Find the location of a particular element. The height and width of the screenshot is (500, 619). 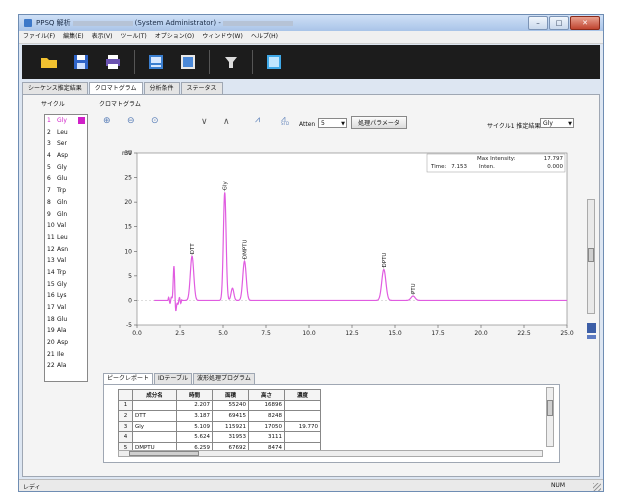

menu-help: ヘルプ(H) is located at coordinates (264, 37).